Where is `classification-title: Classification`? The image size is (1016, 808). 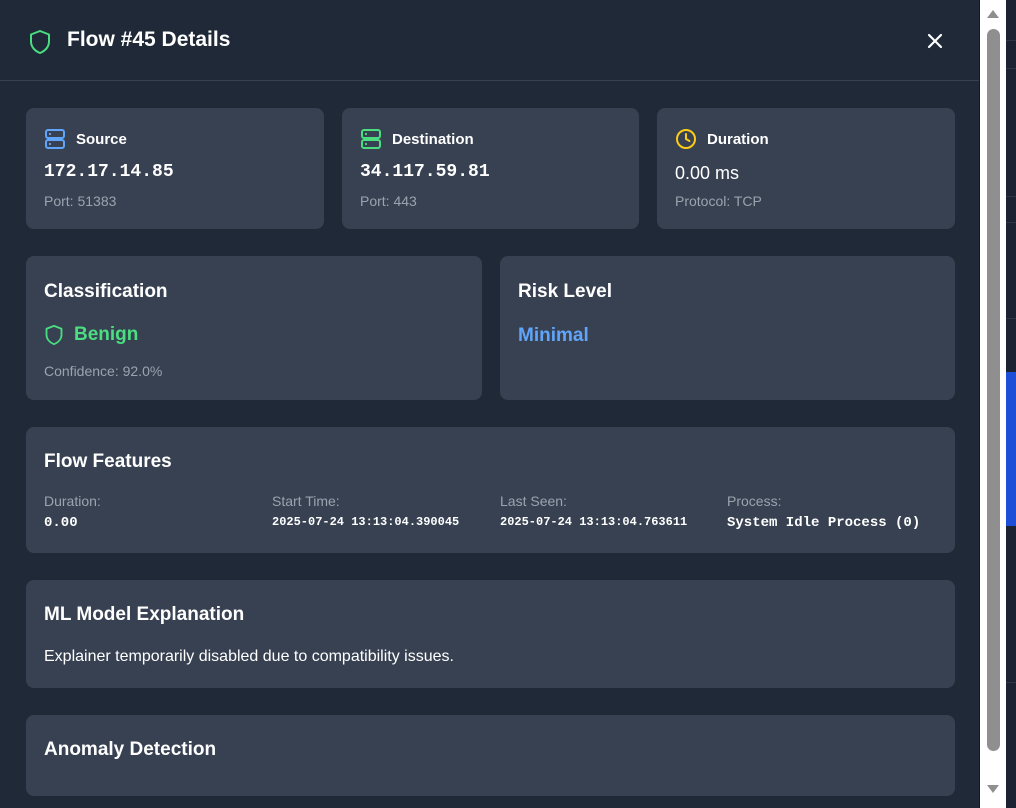 classification-title: Classification is located at coordinates (106, 291).